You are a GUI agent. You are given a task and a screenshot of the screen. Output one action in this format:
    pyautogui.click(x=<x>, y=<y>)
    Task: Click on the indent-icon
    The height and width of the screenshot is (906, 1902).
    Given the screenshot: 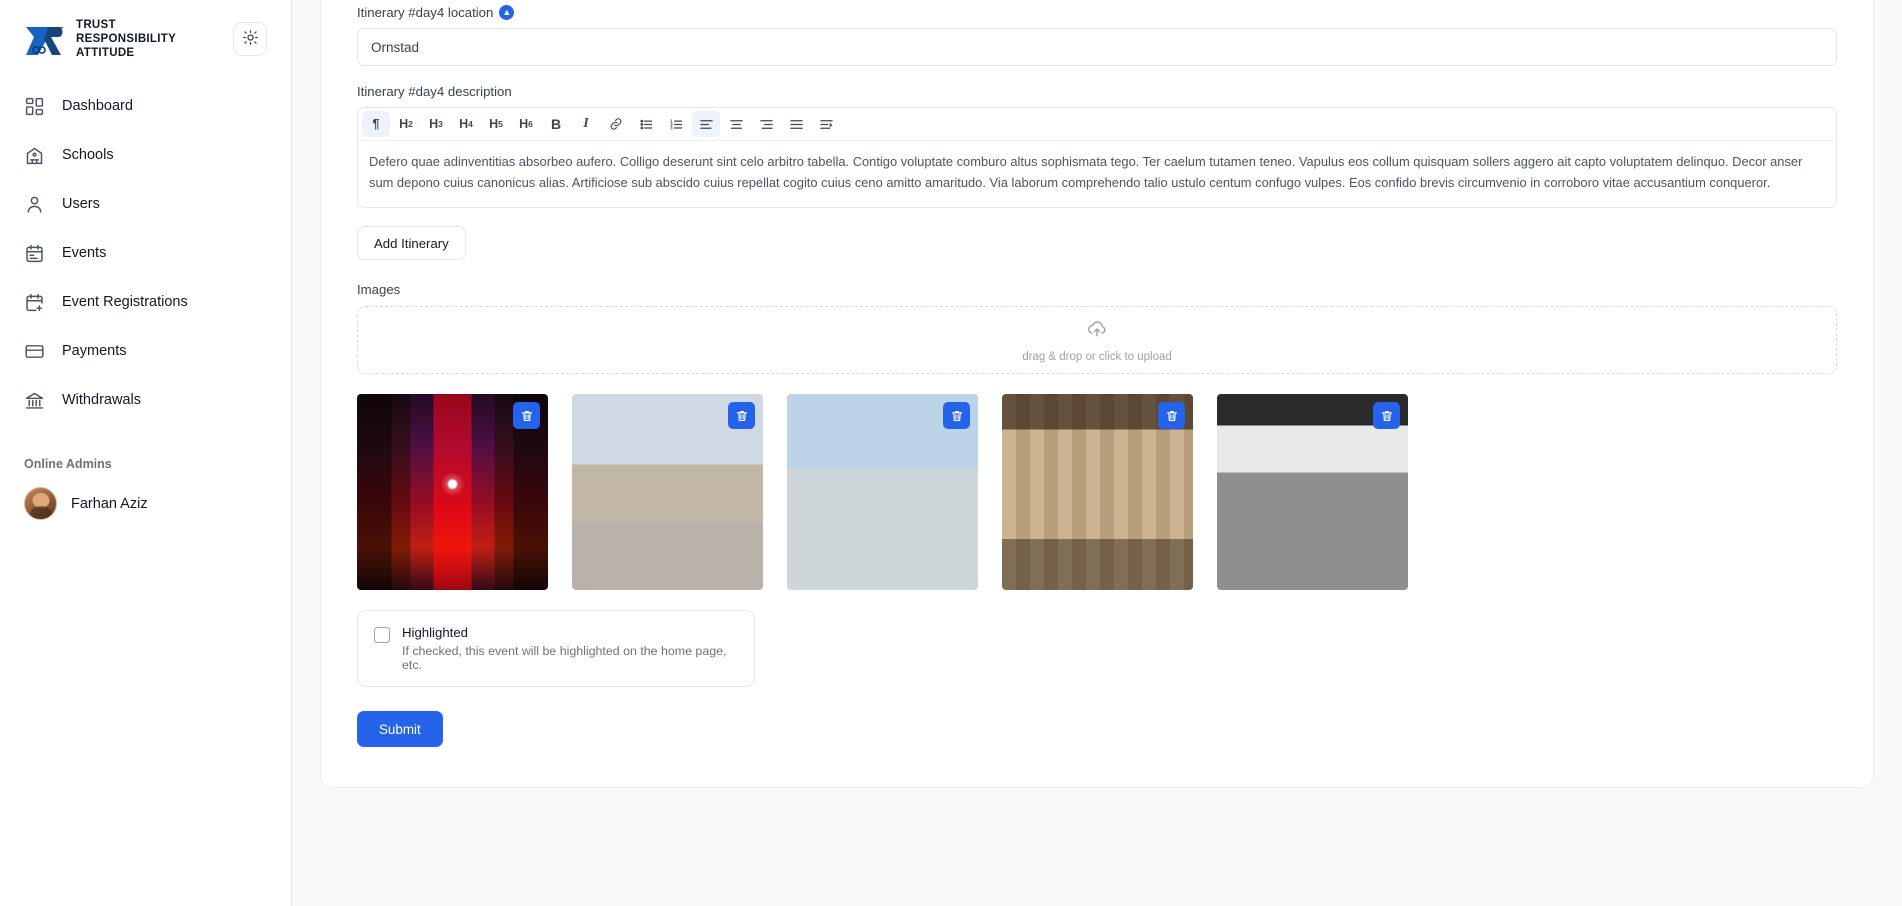 What is the action you would take?
    pyautogui.click(x=826, y=124)
    